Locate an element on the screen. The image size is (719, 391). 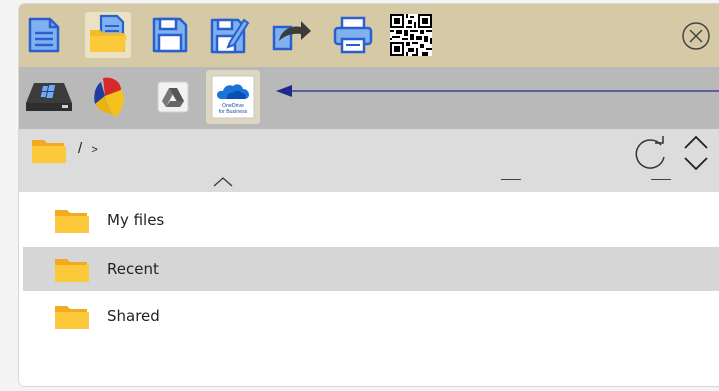
colored-flag-button is located at coordinates (111, 97).